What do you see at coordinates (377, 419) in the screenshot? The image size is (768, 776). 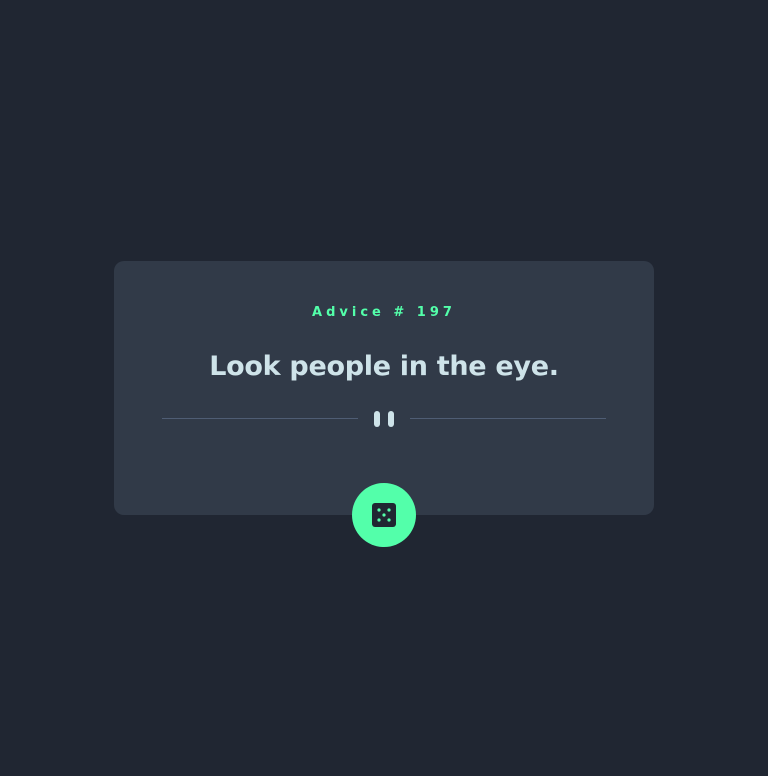 I see `pause-bar-left` at bounding box center [377, 419].